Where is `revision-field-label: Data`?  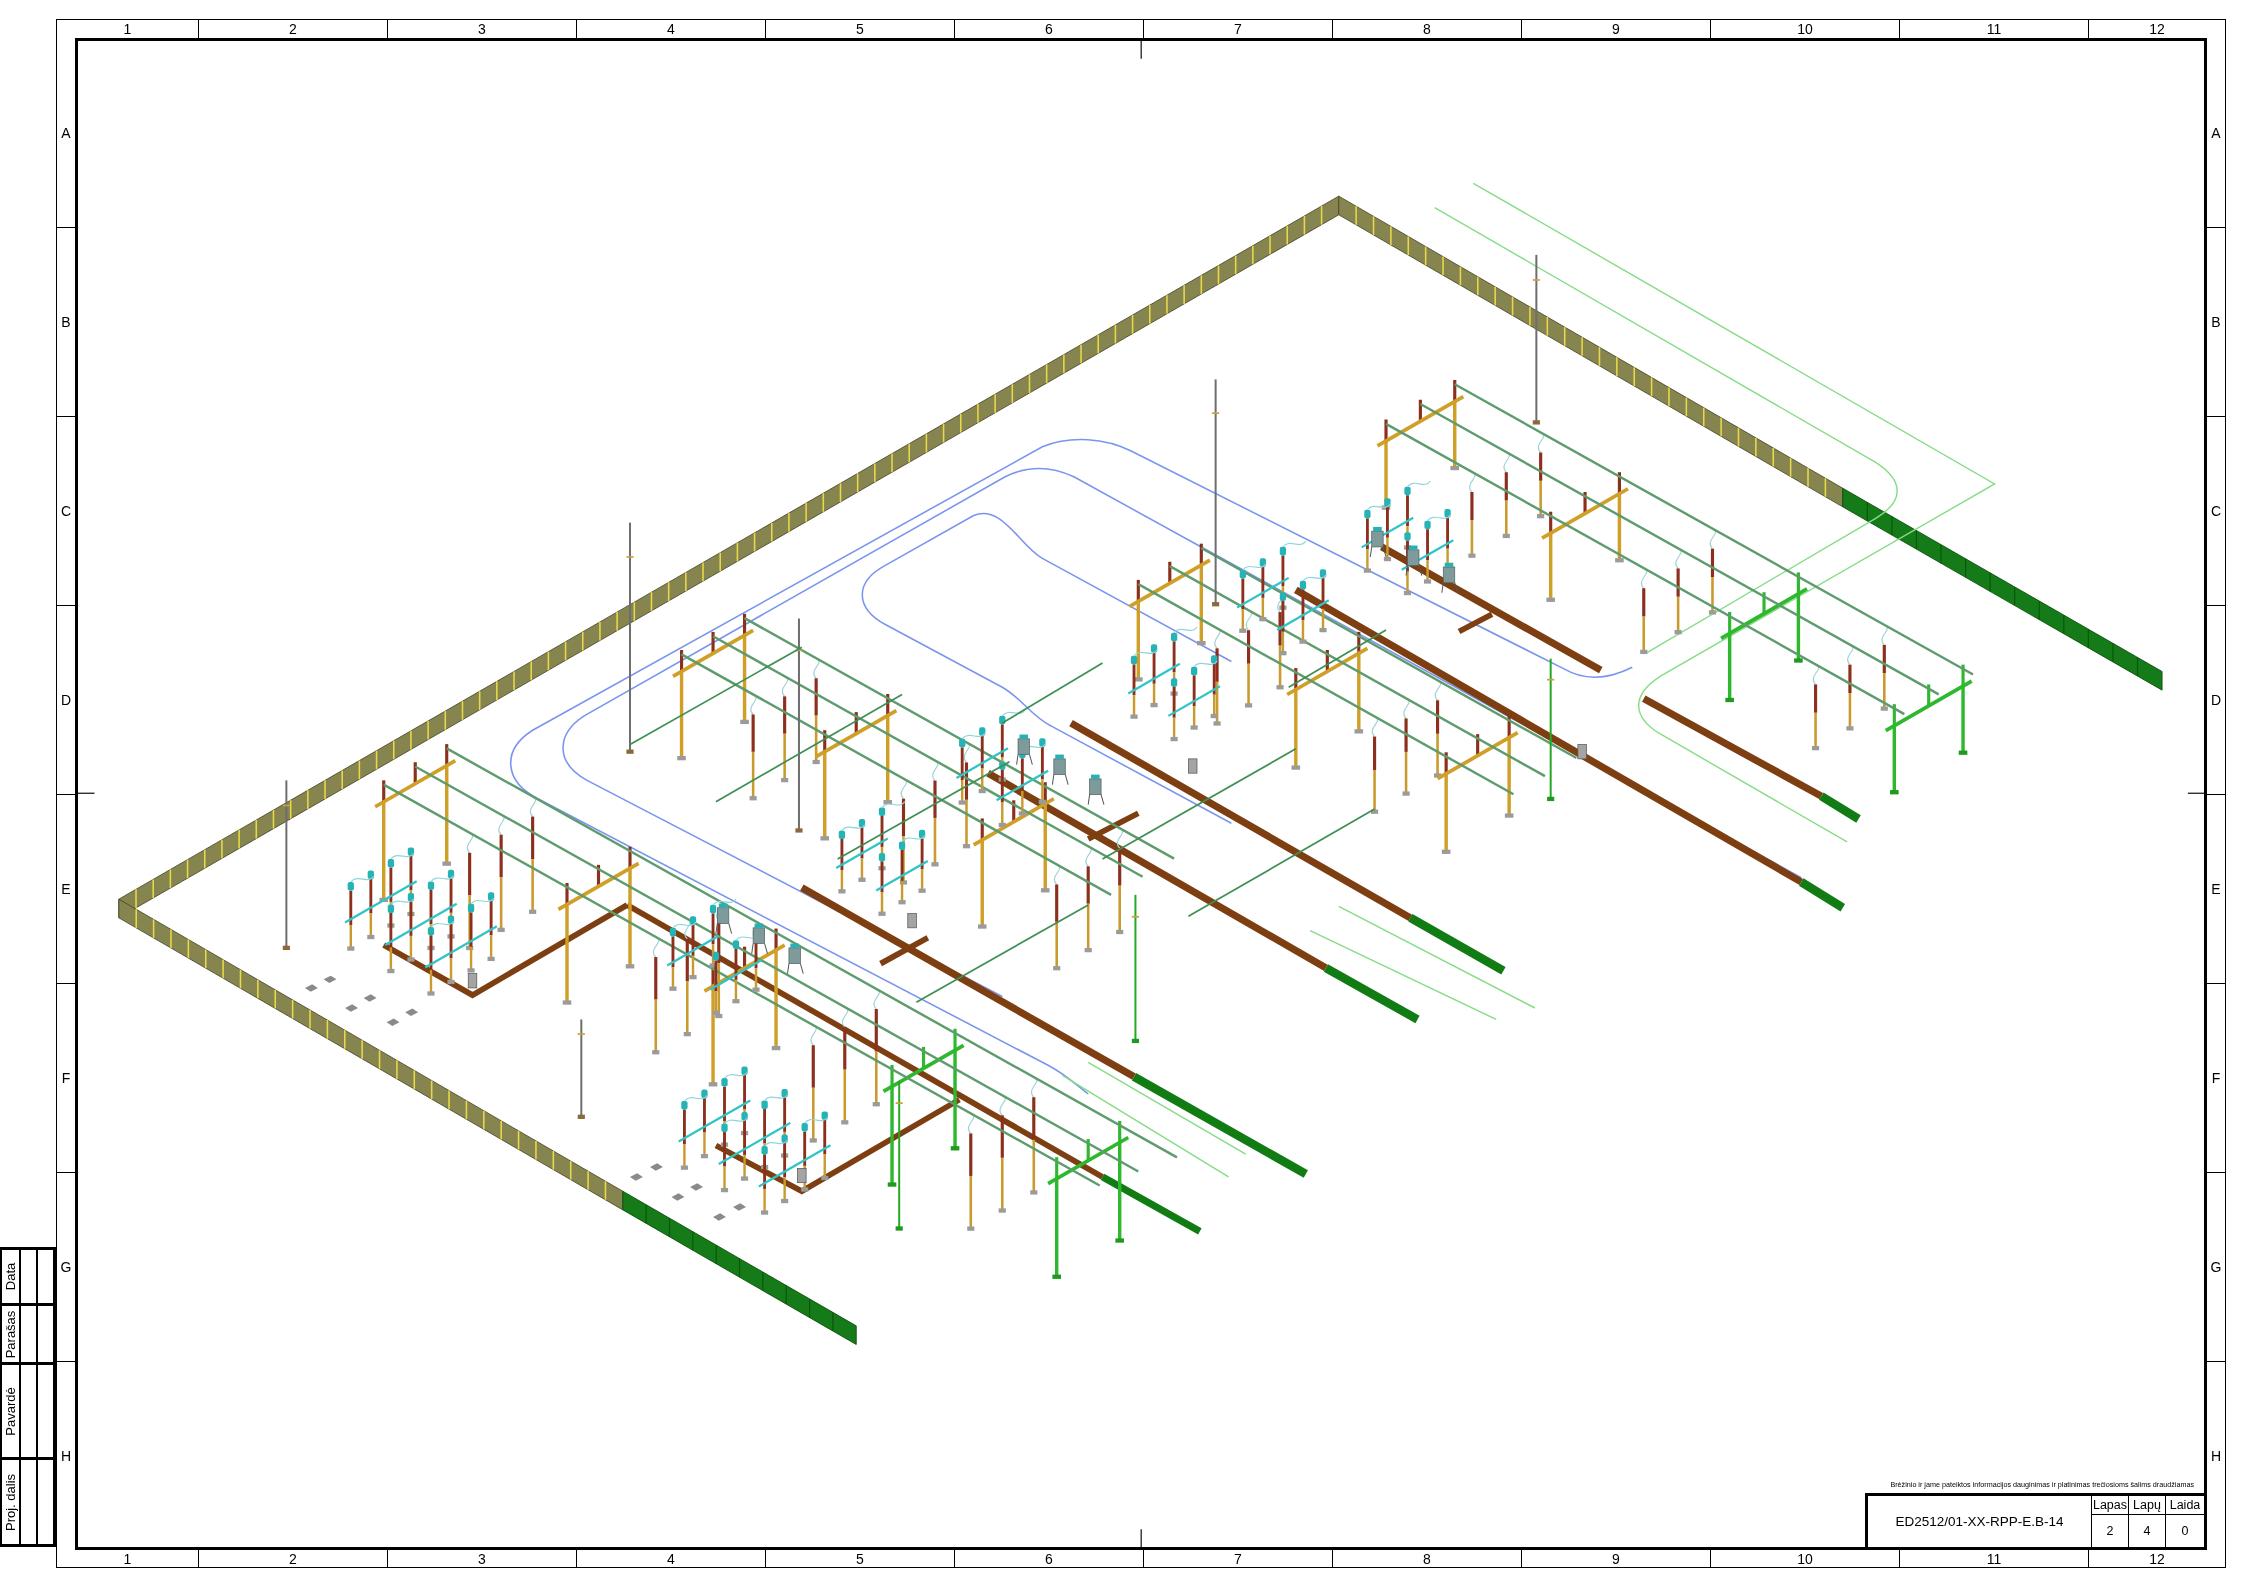 revision-field-label: Data is located at coordinates (10, 1276).